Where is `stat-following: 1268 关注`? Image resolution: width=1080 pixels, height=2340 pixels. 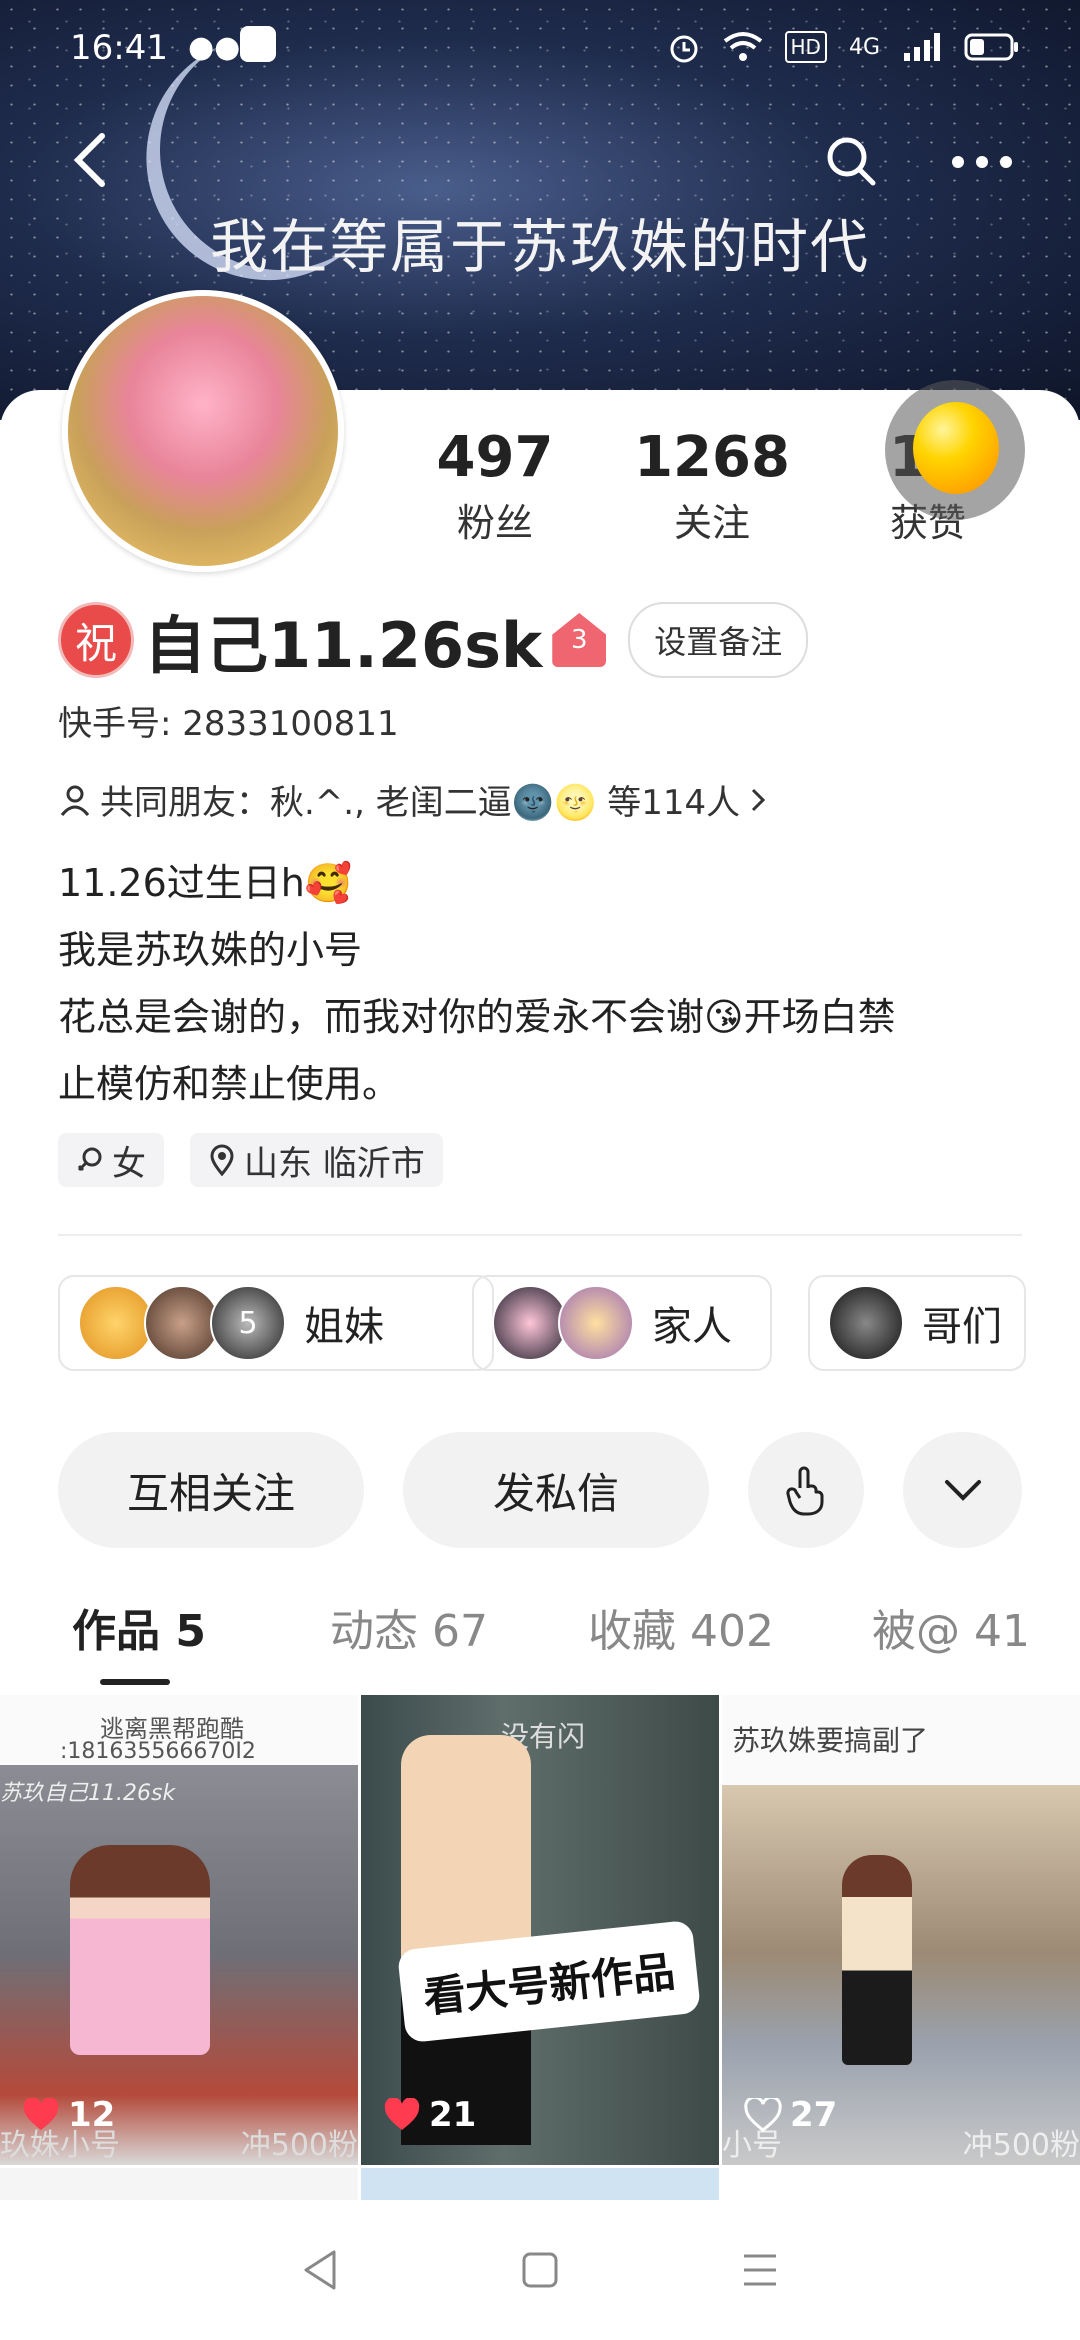
stat-following: 1268 关注 is located at coordinates (712, 486).